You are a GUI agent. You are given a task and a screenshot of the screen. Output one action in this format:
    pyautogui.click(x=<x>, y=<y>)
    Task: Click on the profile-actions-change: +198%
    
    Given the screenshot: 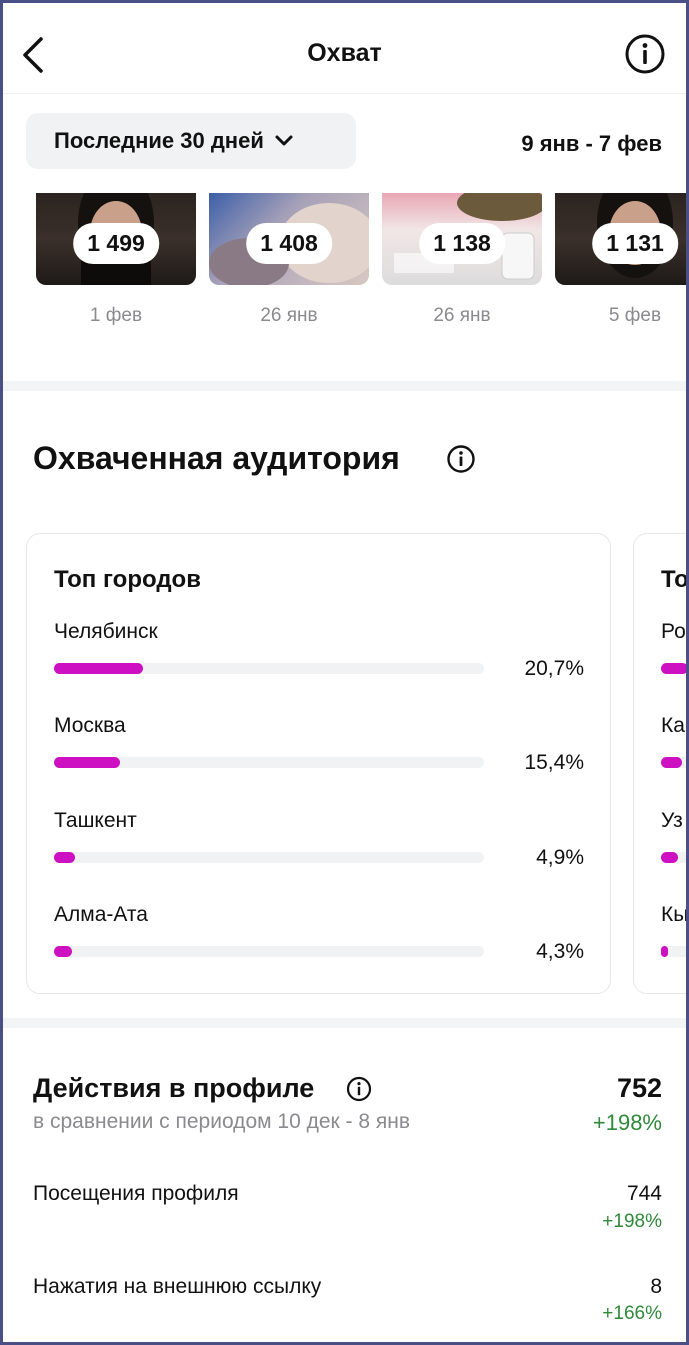 What is the action you would take?
    pyautogui.click(x=627, y=1122)
    